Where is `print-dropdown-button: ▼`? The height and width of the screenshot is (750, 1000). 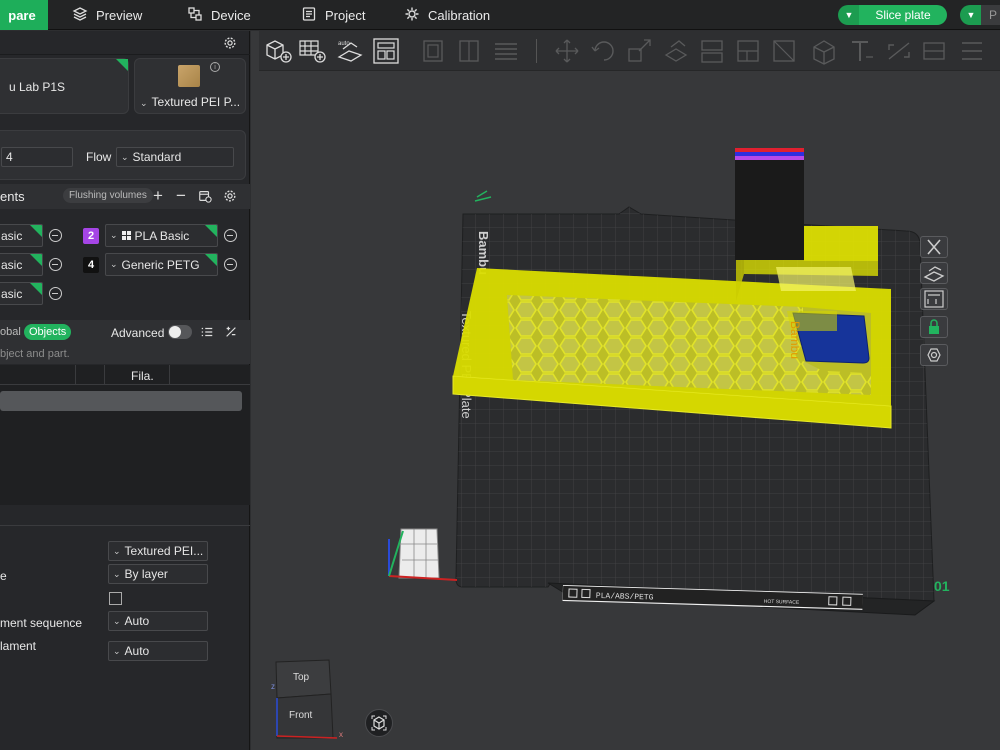
print-dropdown-button: ▼ is located at coordinates (971, 15).